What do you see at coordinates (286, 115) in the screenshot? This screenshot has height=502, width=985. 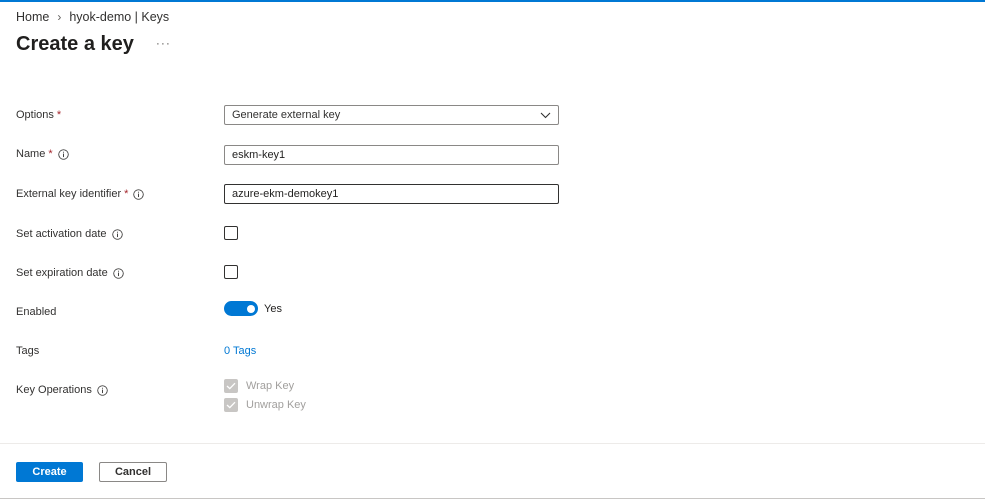 I see `options-selected-value: Generate external key` at bounding box center [286, 115].